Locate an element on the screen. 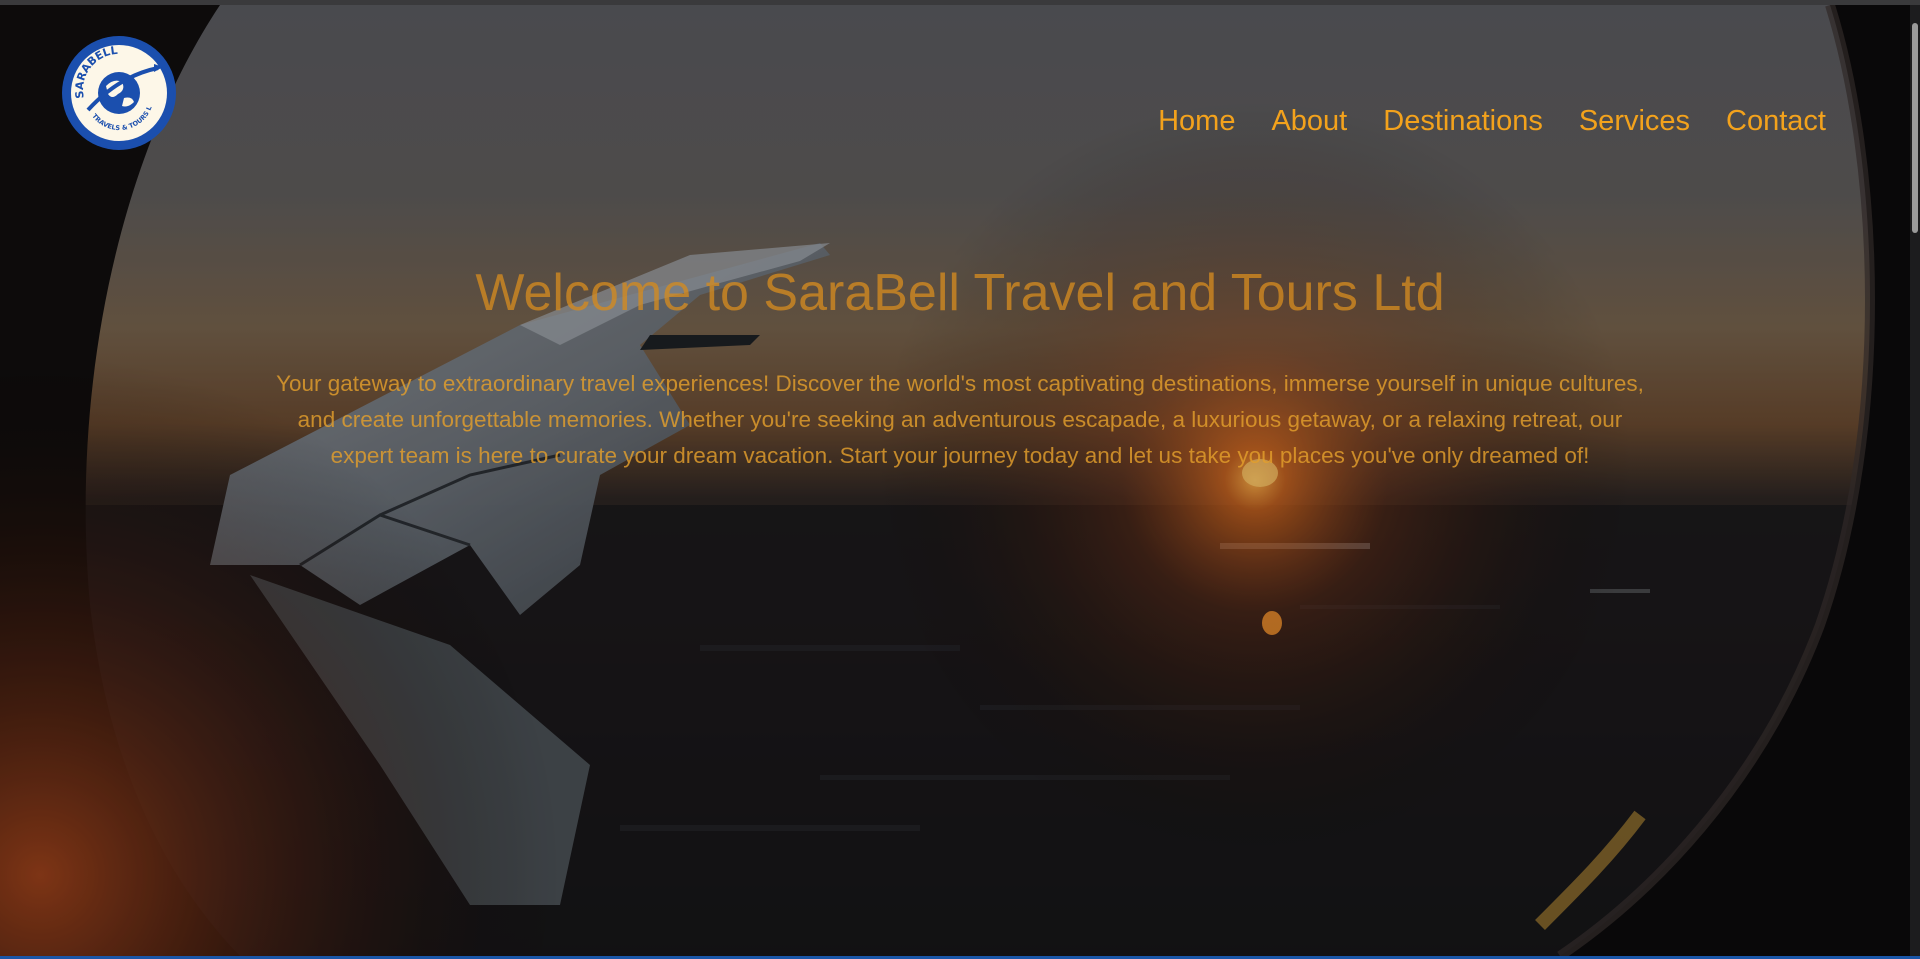 Image resolution: width=1920 pixels, height=959 pixels. sarabell-logo: SARABELL TRAVELS & TOURS LTD is located at coordinates (119, 93).